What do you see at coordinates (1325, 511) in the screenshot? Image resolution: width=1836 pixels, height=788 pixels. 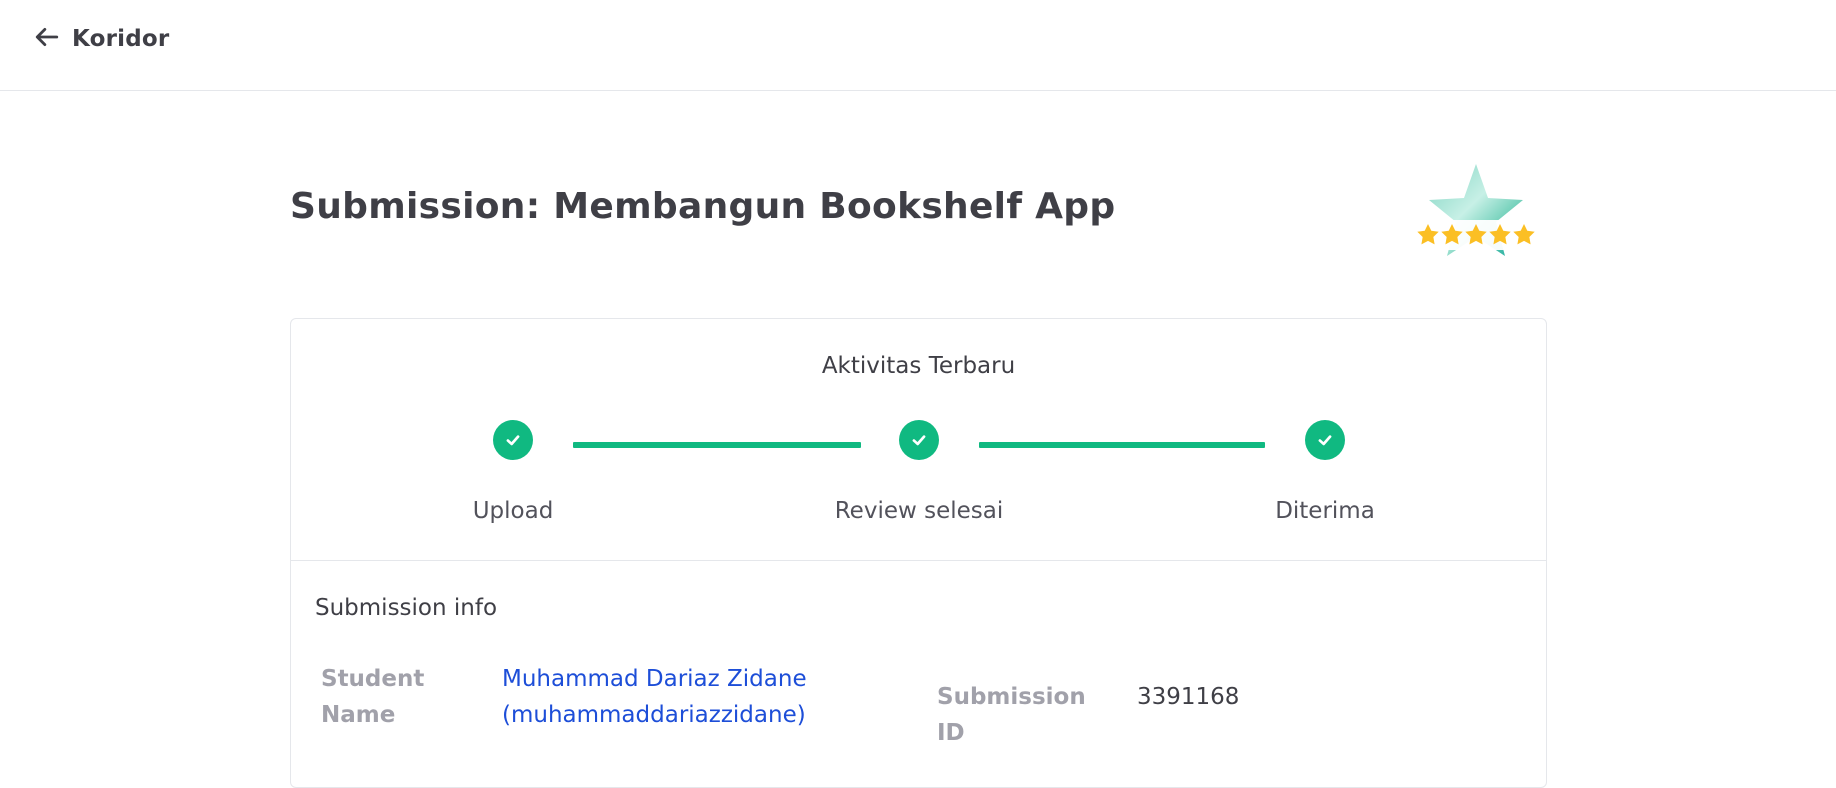 I see `step-label-diterima: Diterima` at bounding box center [1325, 511].